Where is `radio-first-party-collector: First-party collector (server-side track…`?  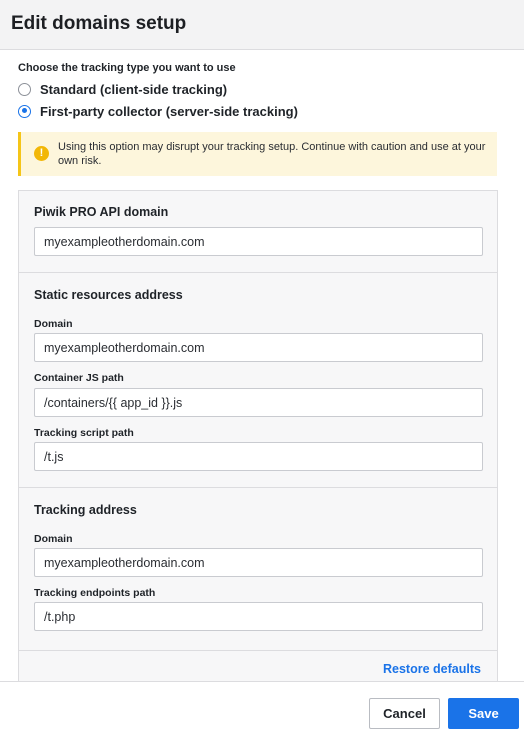
radio-first-party-collector: First-party collector (server-side track… is located at coordinates (158, 111).